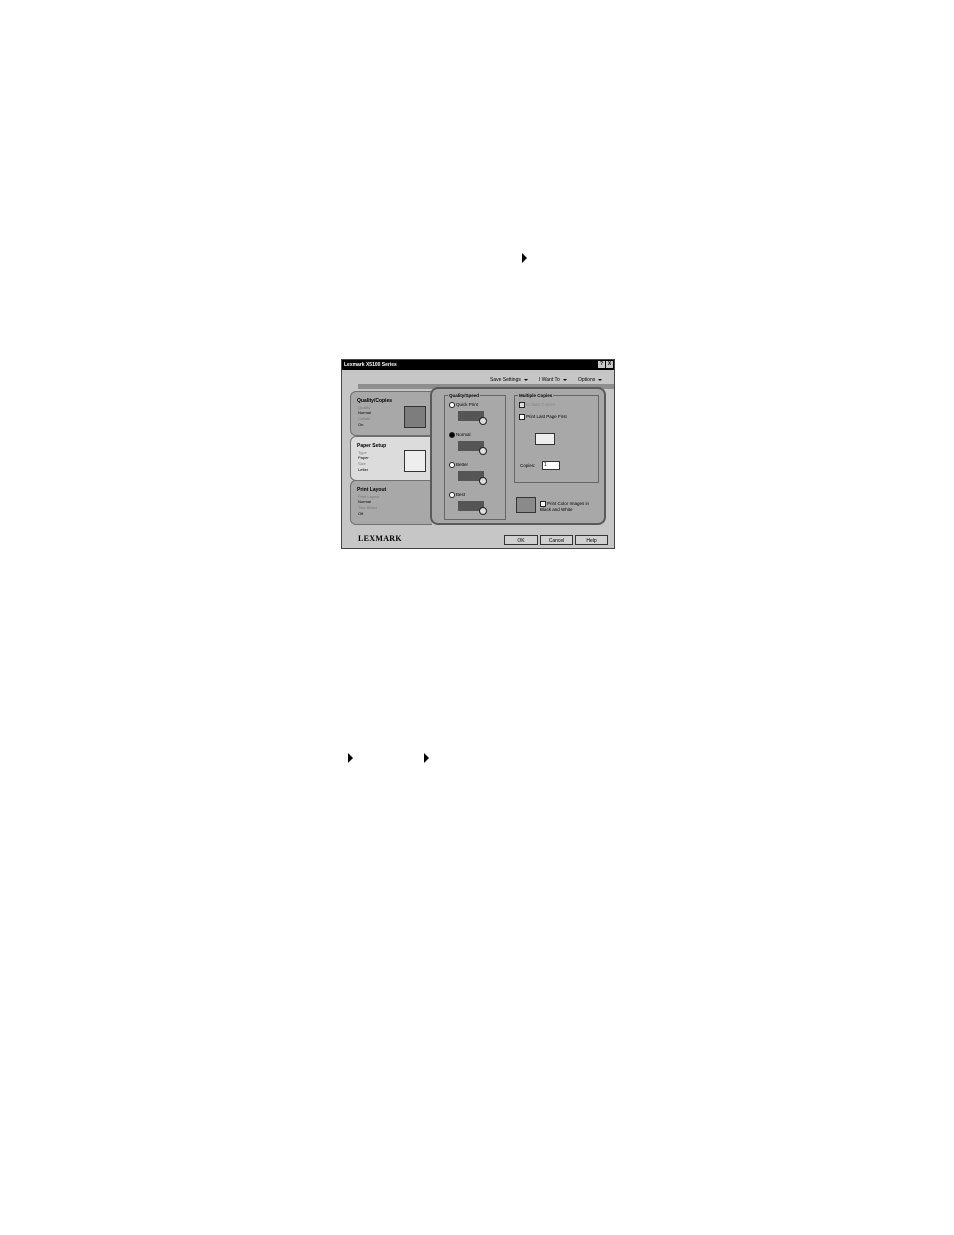 The height and width of the screenshot is (1235, 954). What do you see at coordinates (415, 461) in the screenshot?
I see `paper-icon` at bounding box center [415, 461].